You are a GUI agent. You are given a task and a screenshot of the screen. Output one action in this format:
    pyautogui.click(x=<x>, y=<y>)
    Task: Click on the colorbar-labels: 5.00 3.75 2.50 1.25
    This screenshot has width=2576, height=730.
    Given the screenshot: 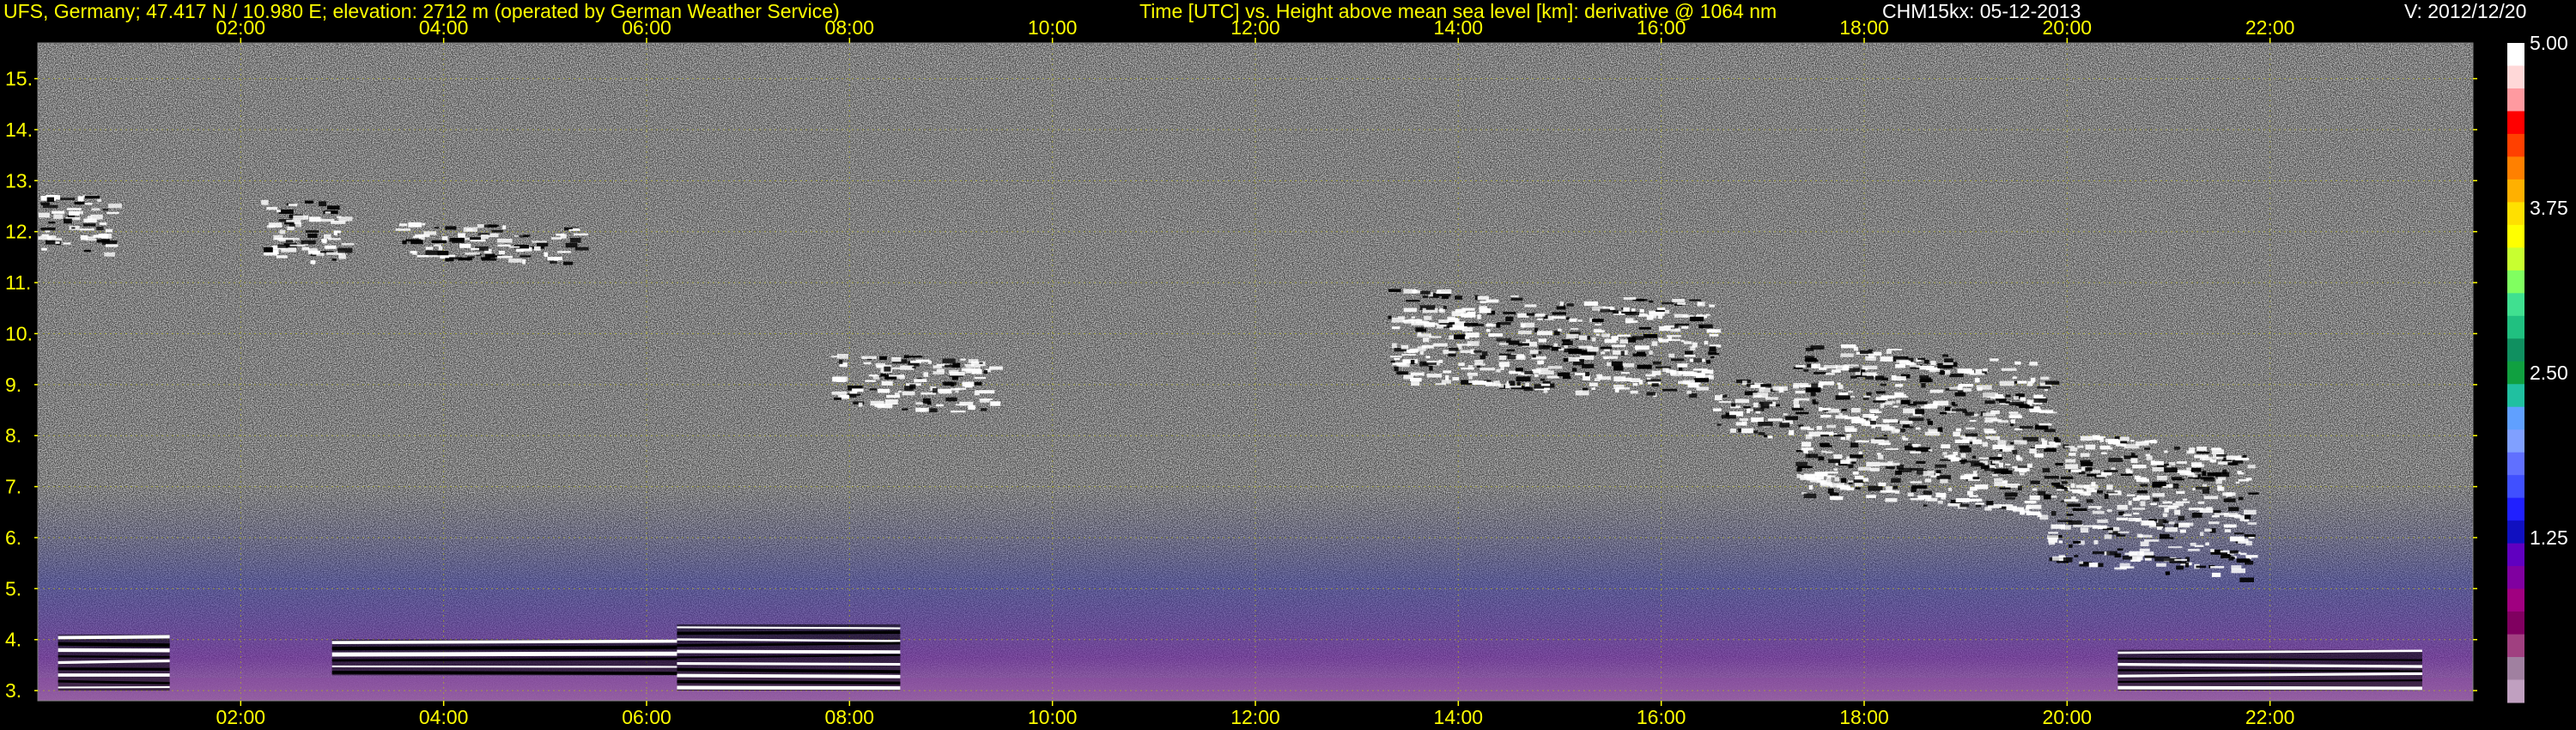 What is the action you would take?
    pyautogui.click(x=2549, y=290)
    